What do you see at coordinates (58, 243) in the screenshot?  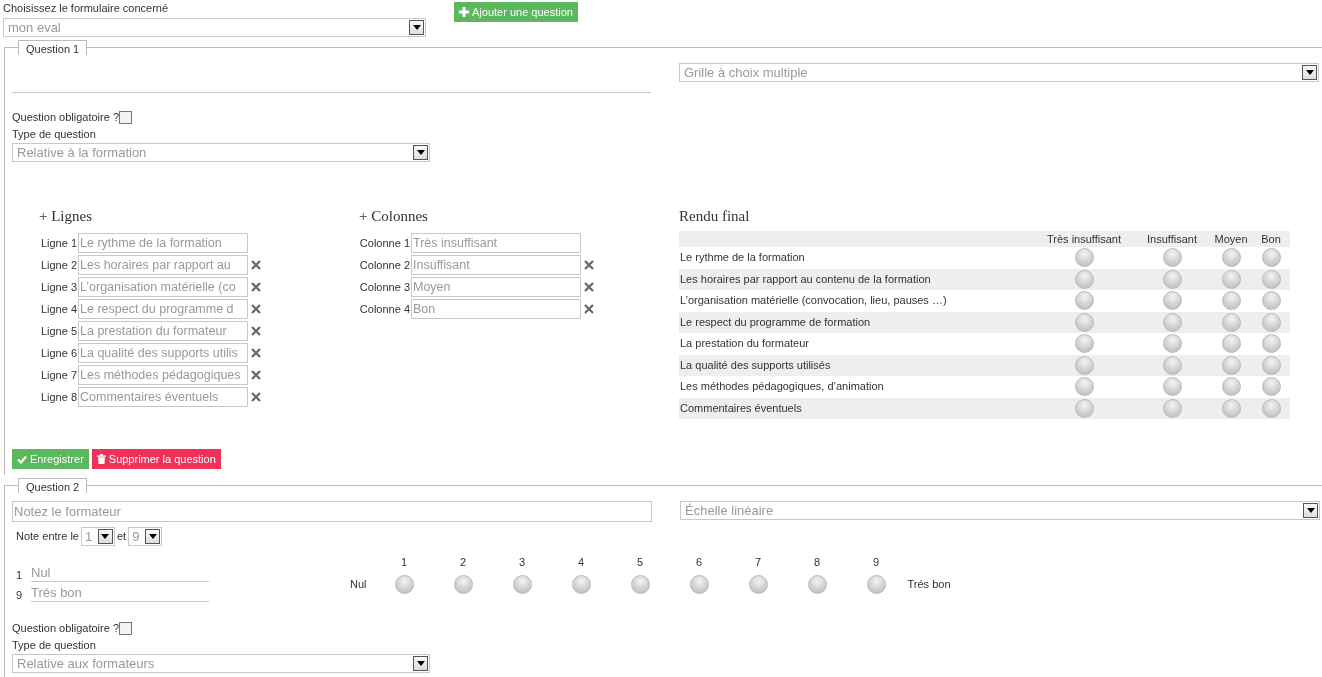 I see `line-label: Ligne 1` at bounding box center [58, 243].